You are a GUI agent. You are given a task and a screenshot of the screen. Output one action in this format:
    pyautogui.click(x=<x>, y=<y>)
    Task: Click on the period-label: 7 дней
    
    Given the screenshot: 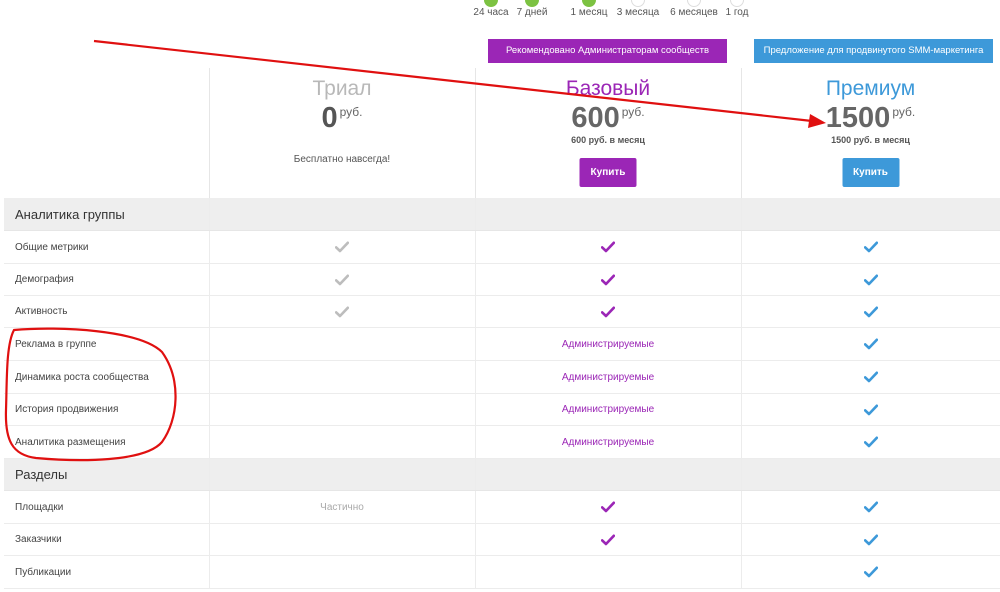 What is the action you would take?
    pyautogui.click(x=532, y=12)
    